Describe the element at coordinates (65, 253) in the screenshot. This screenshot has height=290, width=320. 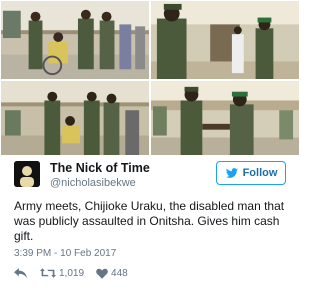
I see `tweet-timestamp: 3:39 PM - 10 Feb 2017` at that location.